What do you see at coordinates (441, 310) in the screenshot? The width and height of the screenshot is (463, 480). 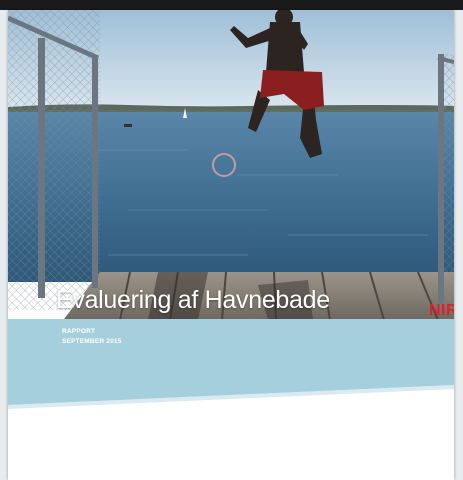 I see `publisher-logo: NIR` at bounding box center [441, 310].